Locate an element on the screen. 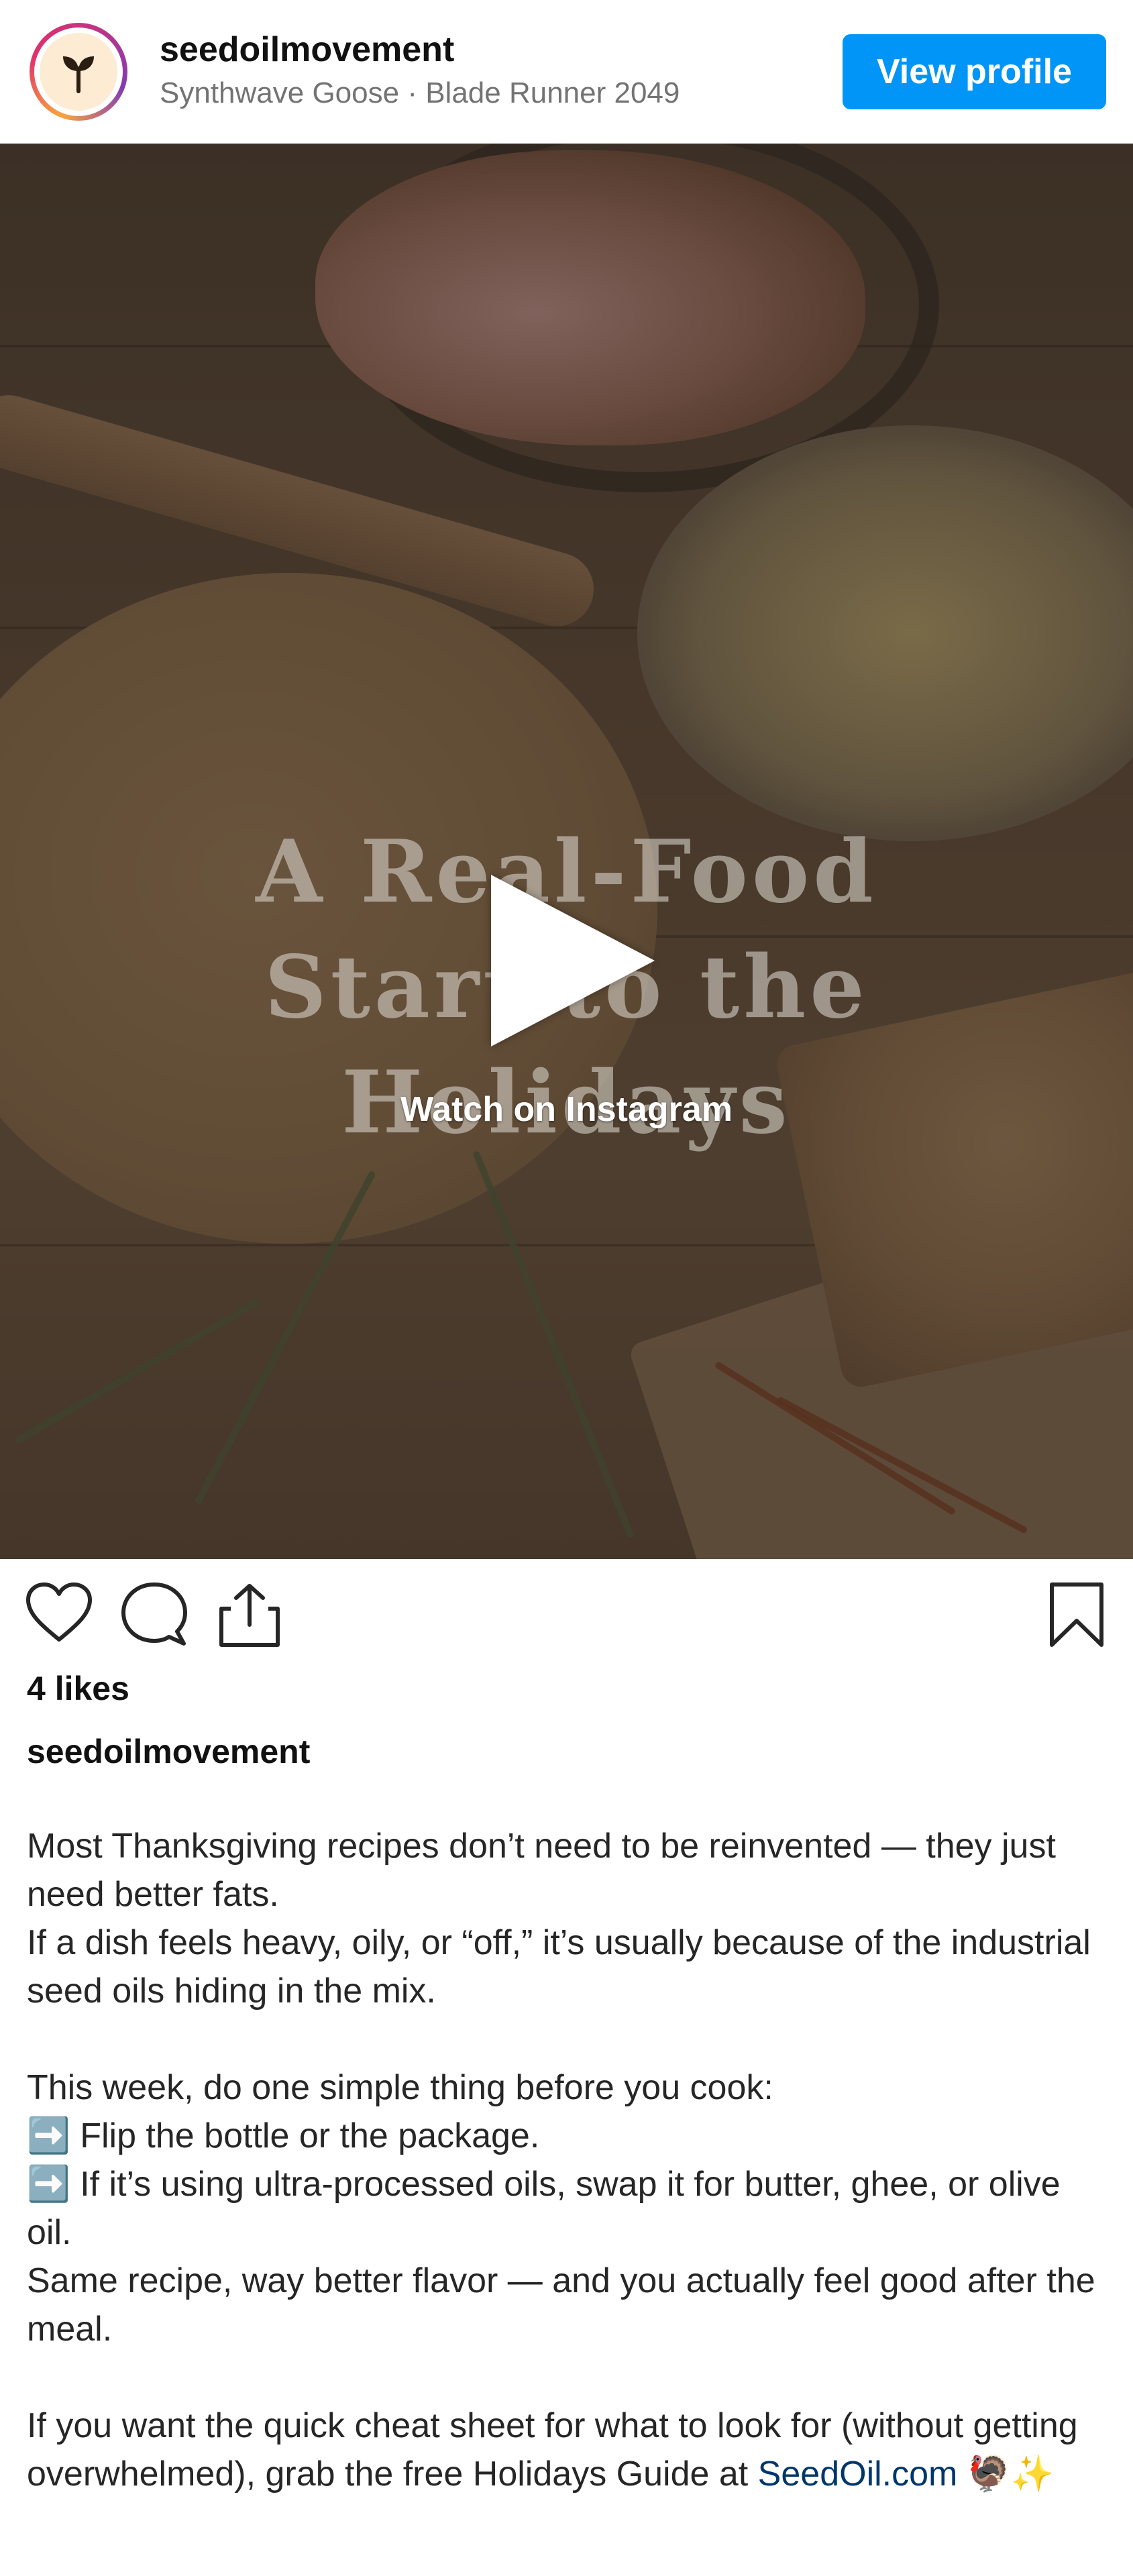 Image resolution: width=1133 pixels, height=2576 pixels. seedoil-link: SeedOil.com is located at coordinates (858, 2474).